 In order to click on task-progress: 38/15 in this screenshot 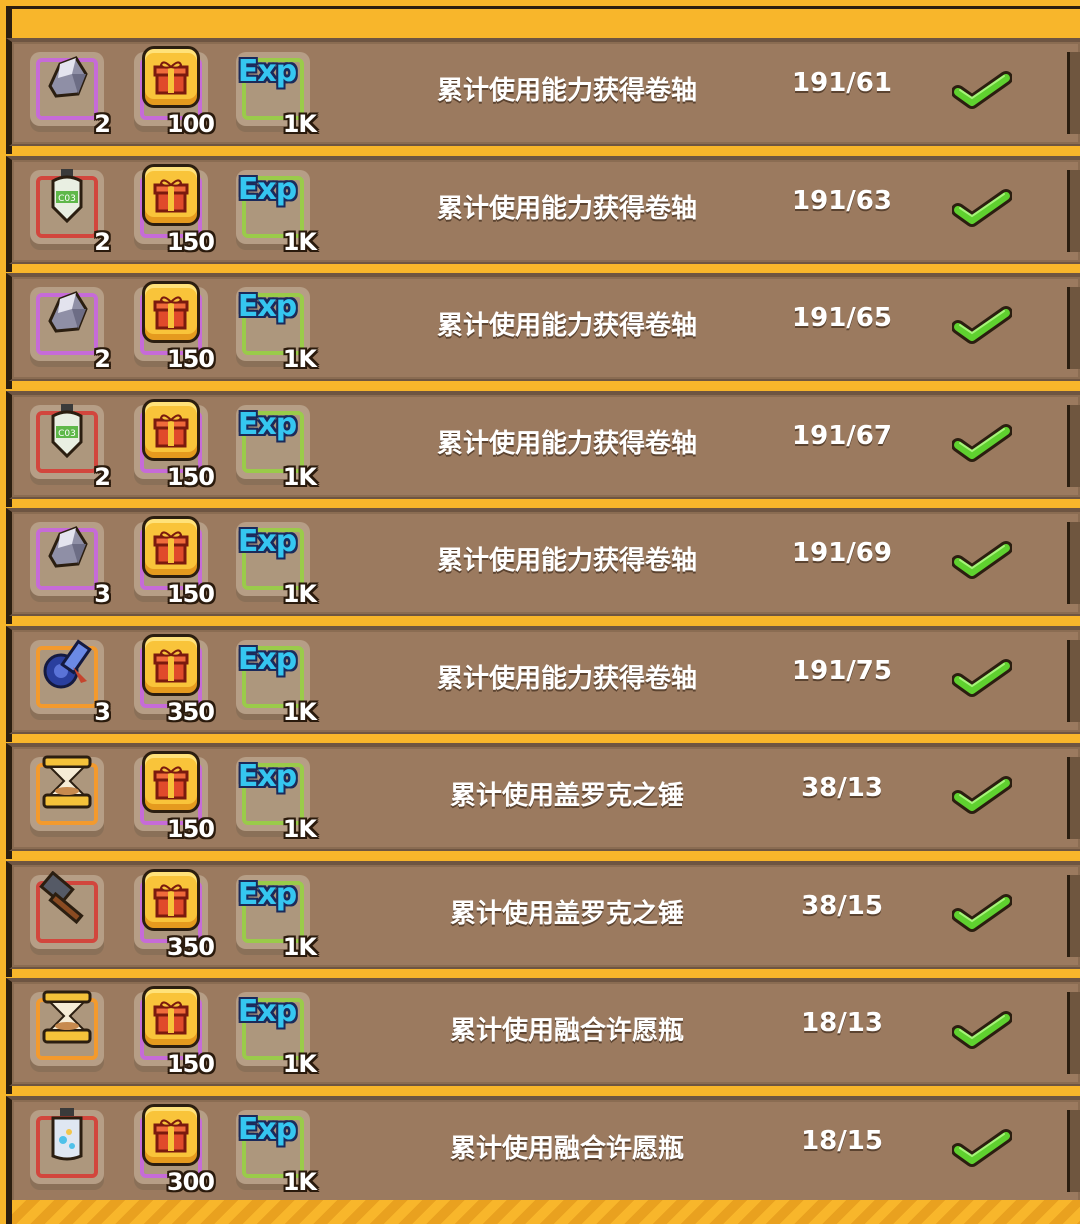, I will do `click(842, 906)`.